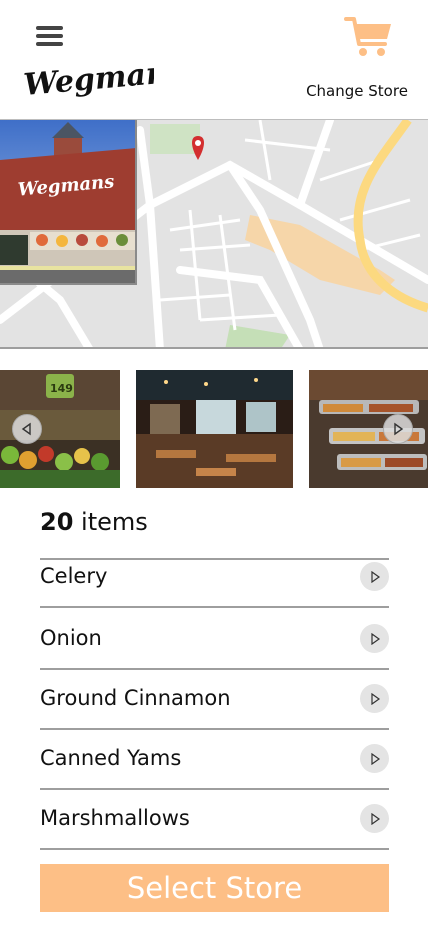 This screenshot has height=926, width=428. Describe the element at coordinates (214, 584) in the screenshot. I see `list-item: Celery` at that location.